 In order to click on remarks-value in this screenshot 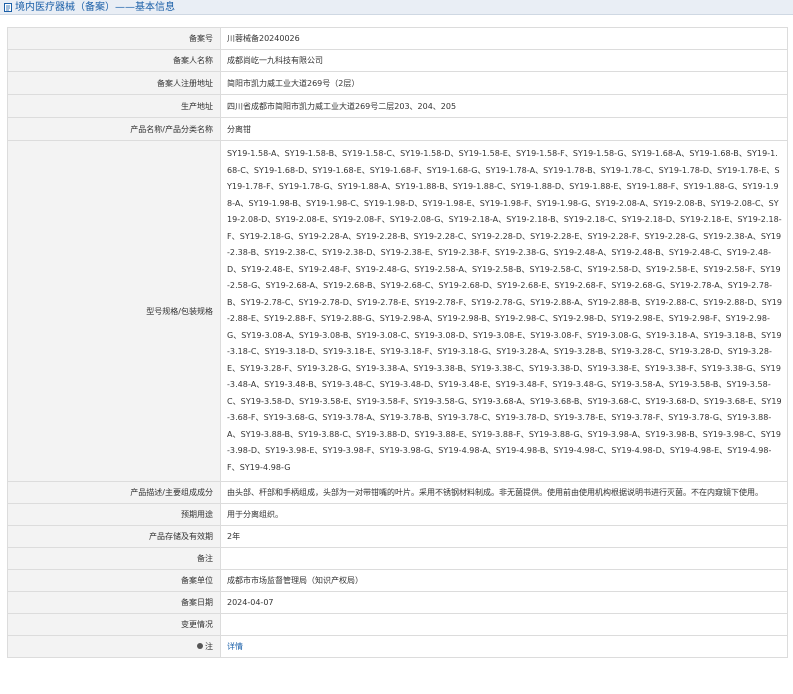, I will do `click(504, 558)`.